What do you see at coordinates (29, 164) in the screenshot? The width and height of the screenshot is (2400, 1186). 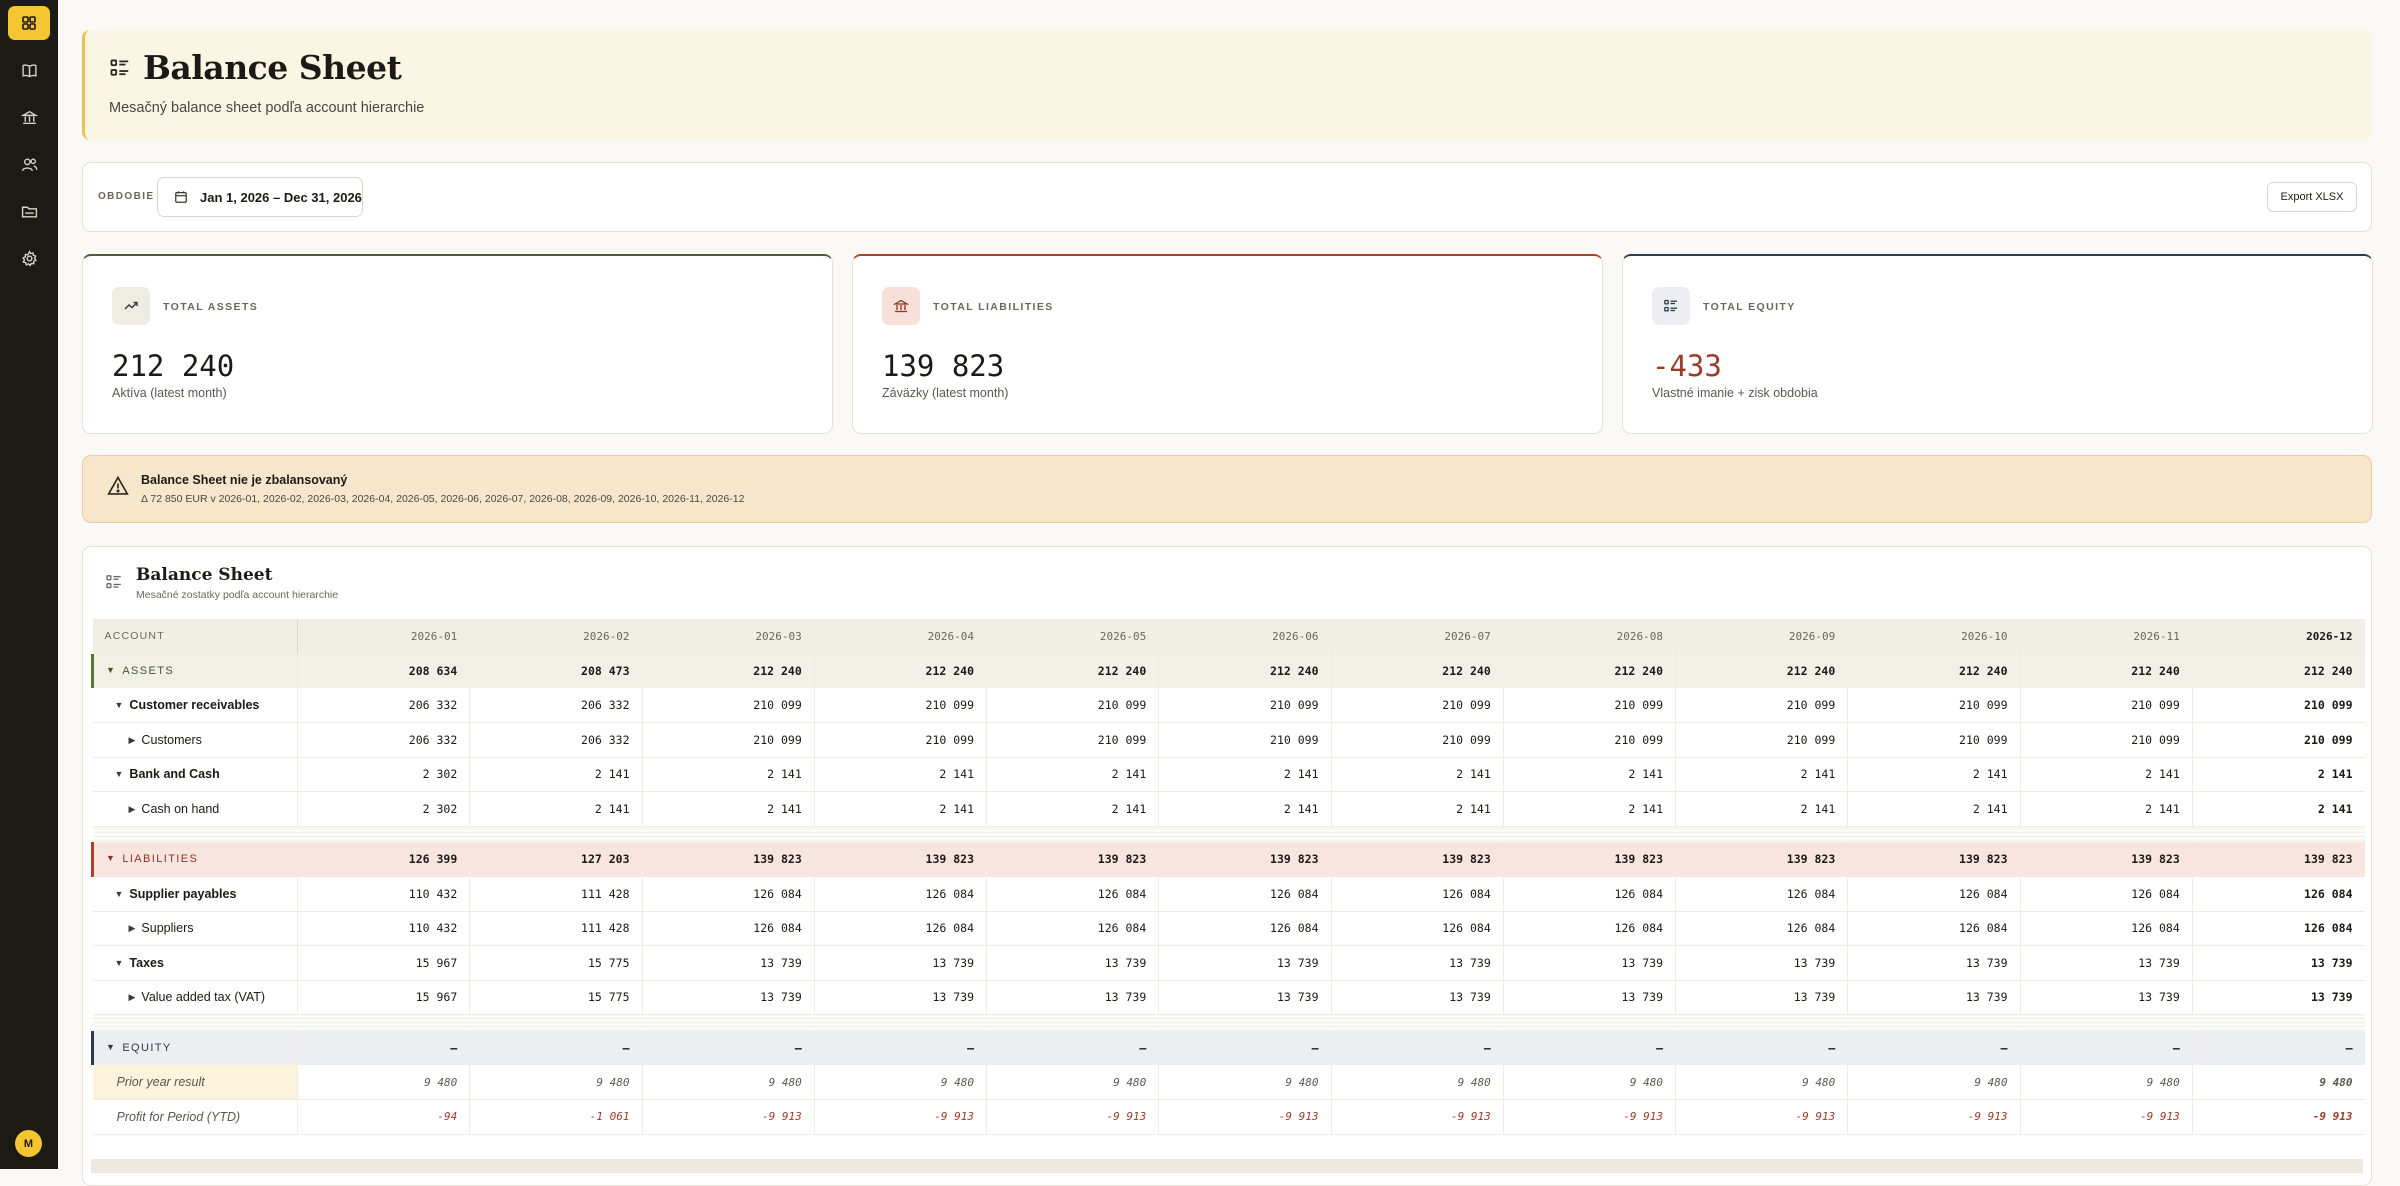 I see `nav-contacts-button` at bounding box center [29, 164].